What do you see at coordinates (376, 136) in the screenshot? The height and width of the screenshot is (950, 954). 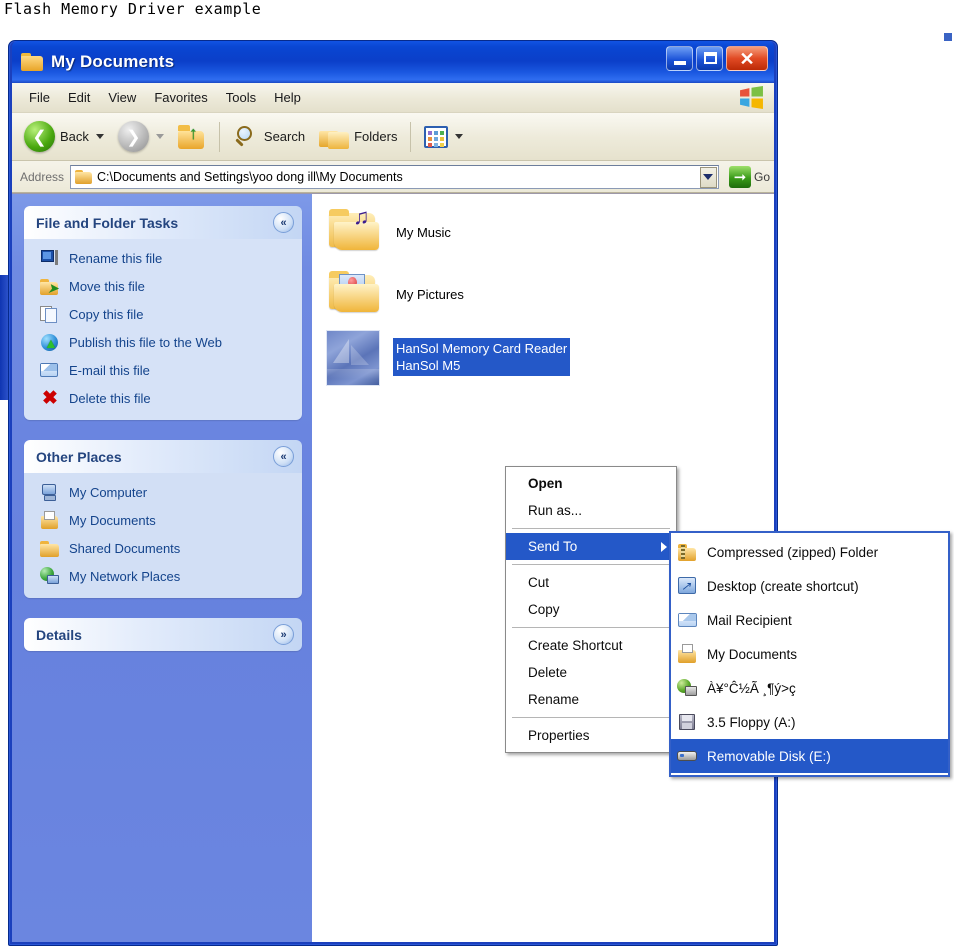 I see `folders-label: Folders` at bounding box center [376, 136].